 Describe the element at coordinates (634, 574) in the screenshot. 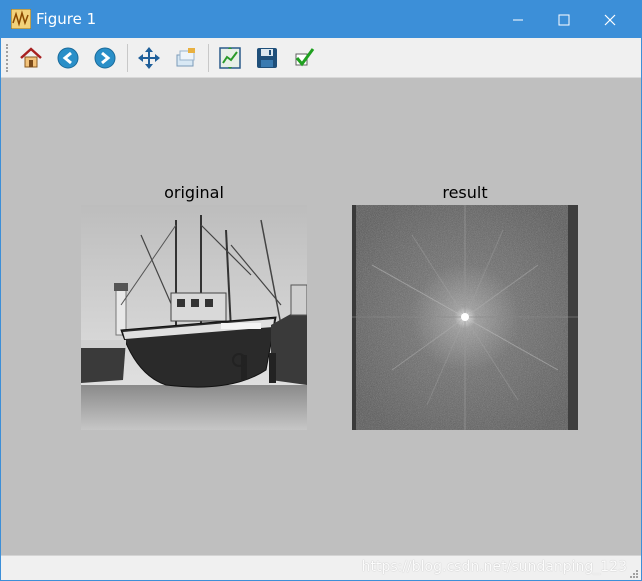

I see `resize-grip-icon` at that location.